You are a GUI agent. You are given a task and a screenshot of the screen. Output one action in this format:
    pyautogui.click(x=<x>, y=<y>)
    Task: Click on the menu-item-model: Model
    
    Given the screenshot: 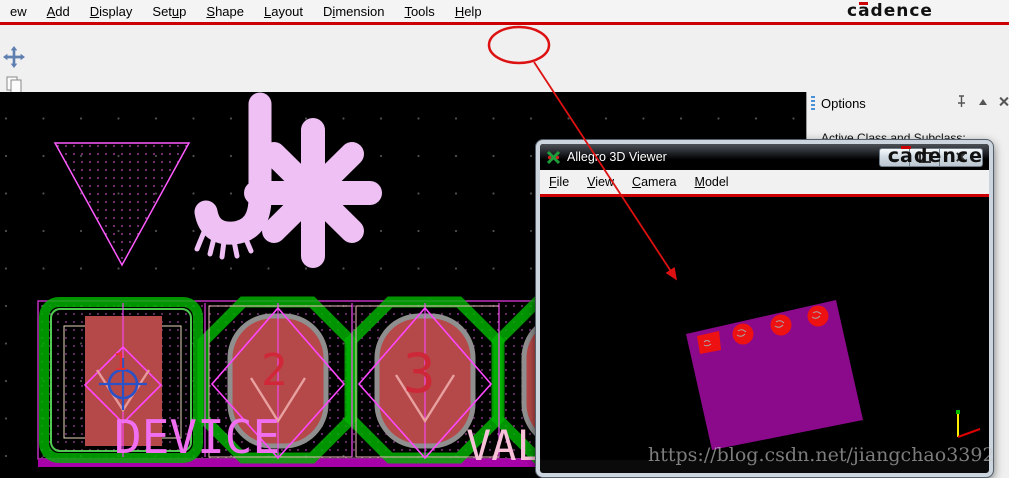 What is the action you would take?
    pyautogui.click(x=712, y=182)
    